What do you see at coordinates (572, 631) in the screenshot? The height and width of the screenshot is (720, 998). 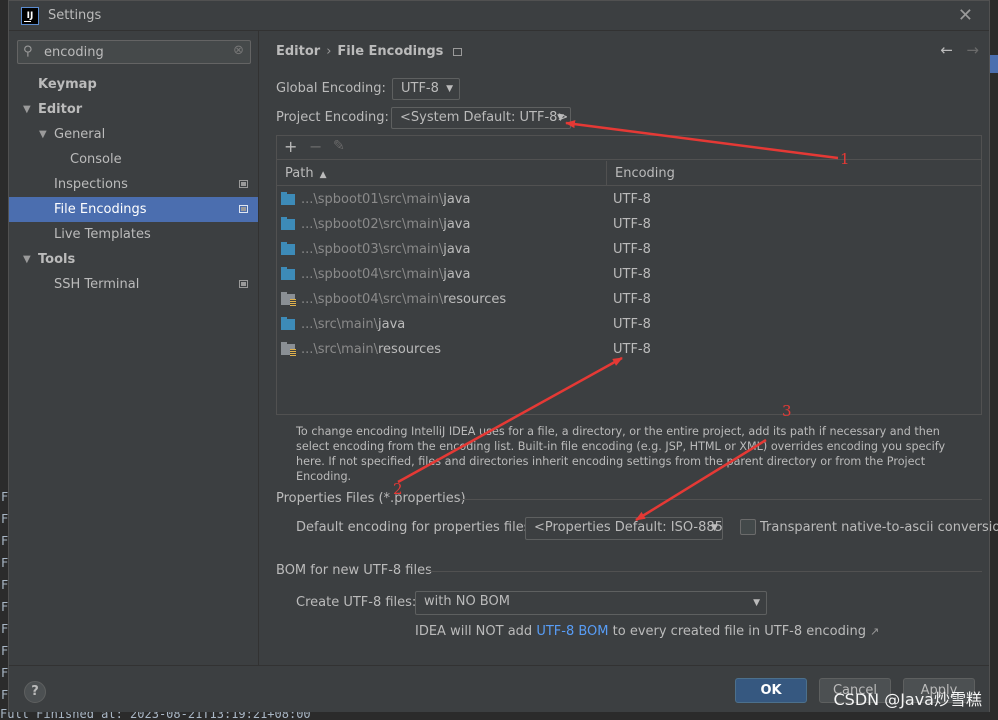 I see `utf8-bom-link: UTF-8 BOM` at bounding box center [572, 631].